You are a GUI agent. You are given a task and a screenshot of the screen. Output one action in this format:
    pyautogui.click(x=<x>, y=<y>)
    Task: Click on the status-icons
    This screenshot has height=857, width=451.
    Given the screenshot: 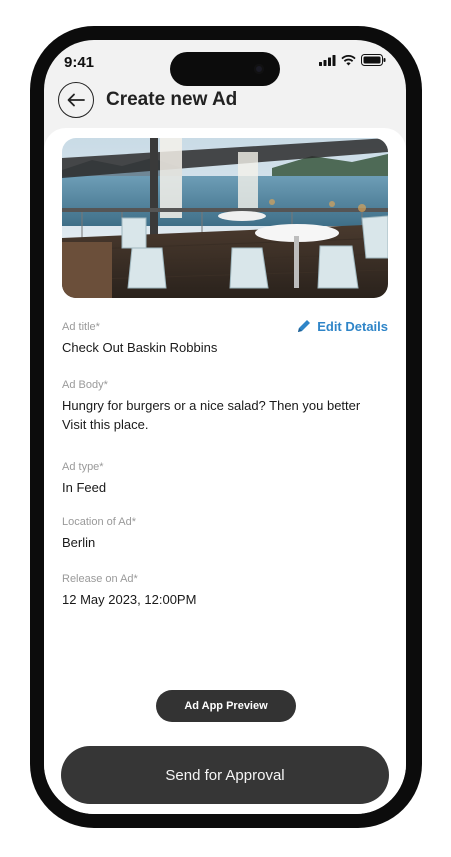 What is the action you would take?
    pyautogui.click(x=352, y=60)
    